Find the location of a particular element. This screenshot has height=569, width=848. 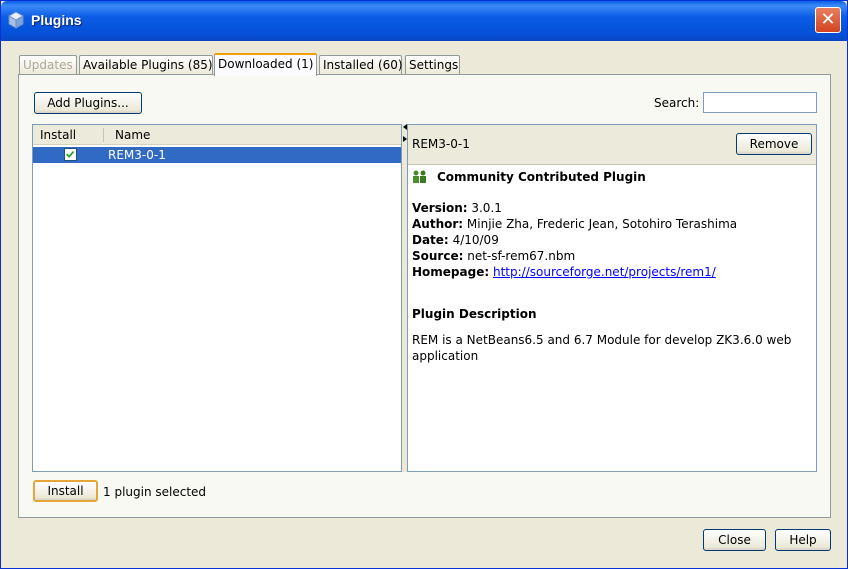

version-row: Version: 3.0.1 is located at coordinates (457, 208).